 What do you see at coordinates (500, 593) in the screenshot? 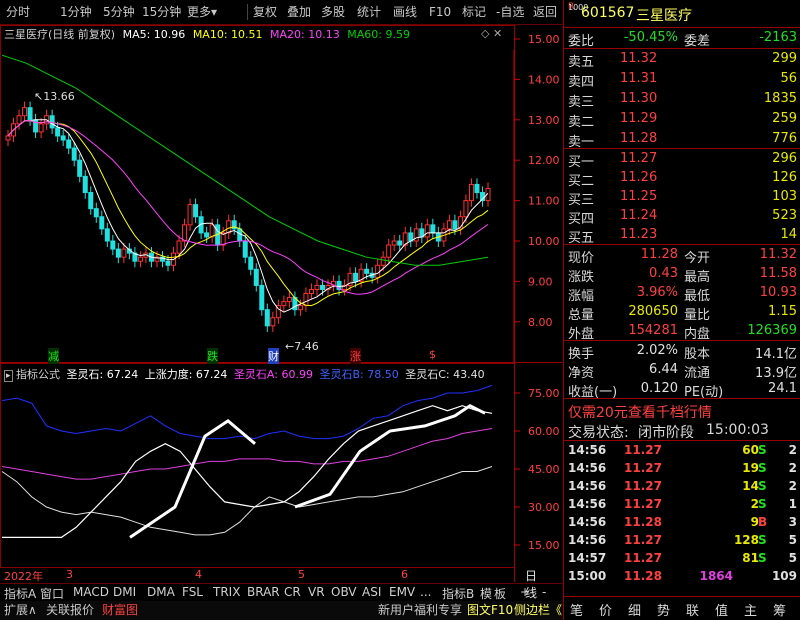
I see `indicator-tab: 板` at bounding box center [500, 593].